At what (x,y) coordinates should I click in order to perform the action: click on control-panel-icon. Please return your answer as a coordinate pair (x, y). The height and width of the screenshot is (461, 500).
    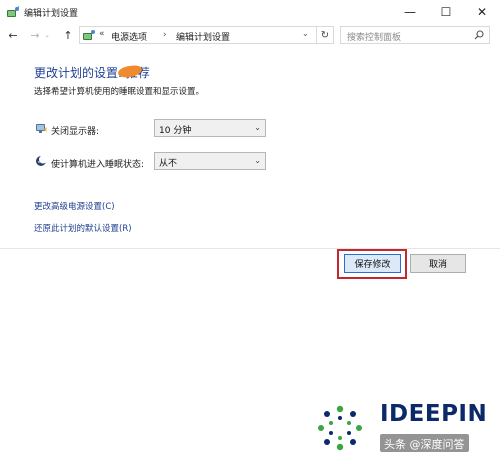
    Looking at the image, I should click on (89, 35).